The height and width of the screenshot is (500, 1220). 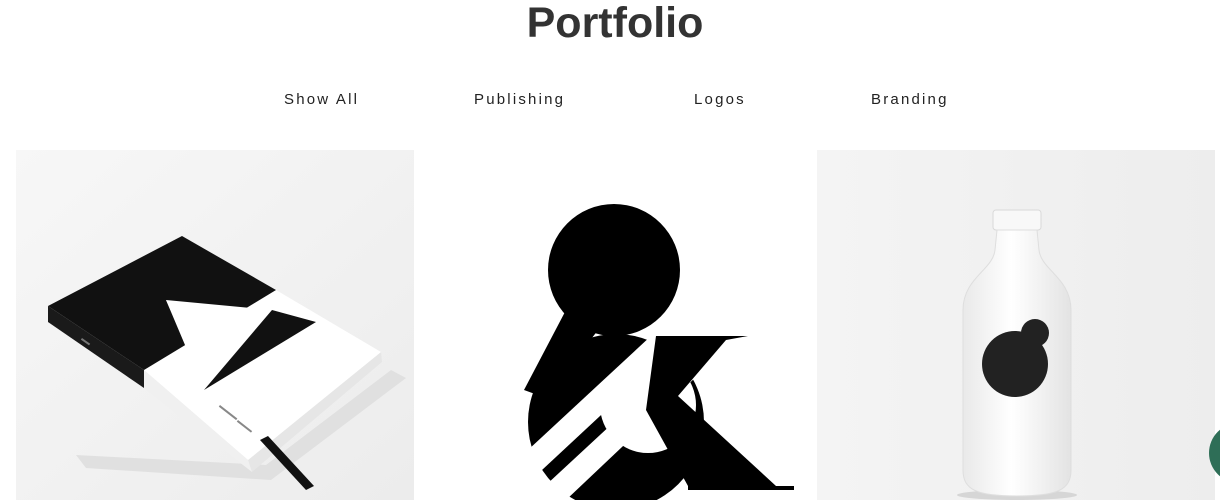 I want to click on filter-show-all: Show All, so click(x=321, y=100).